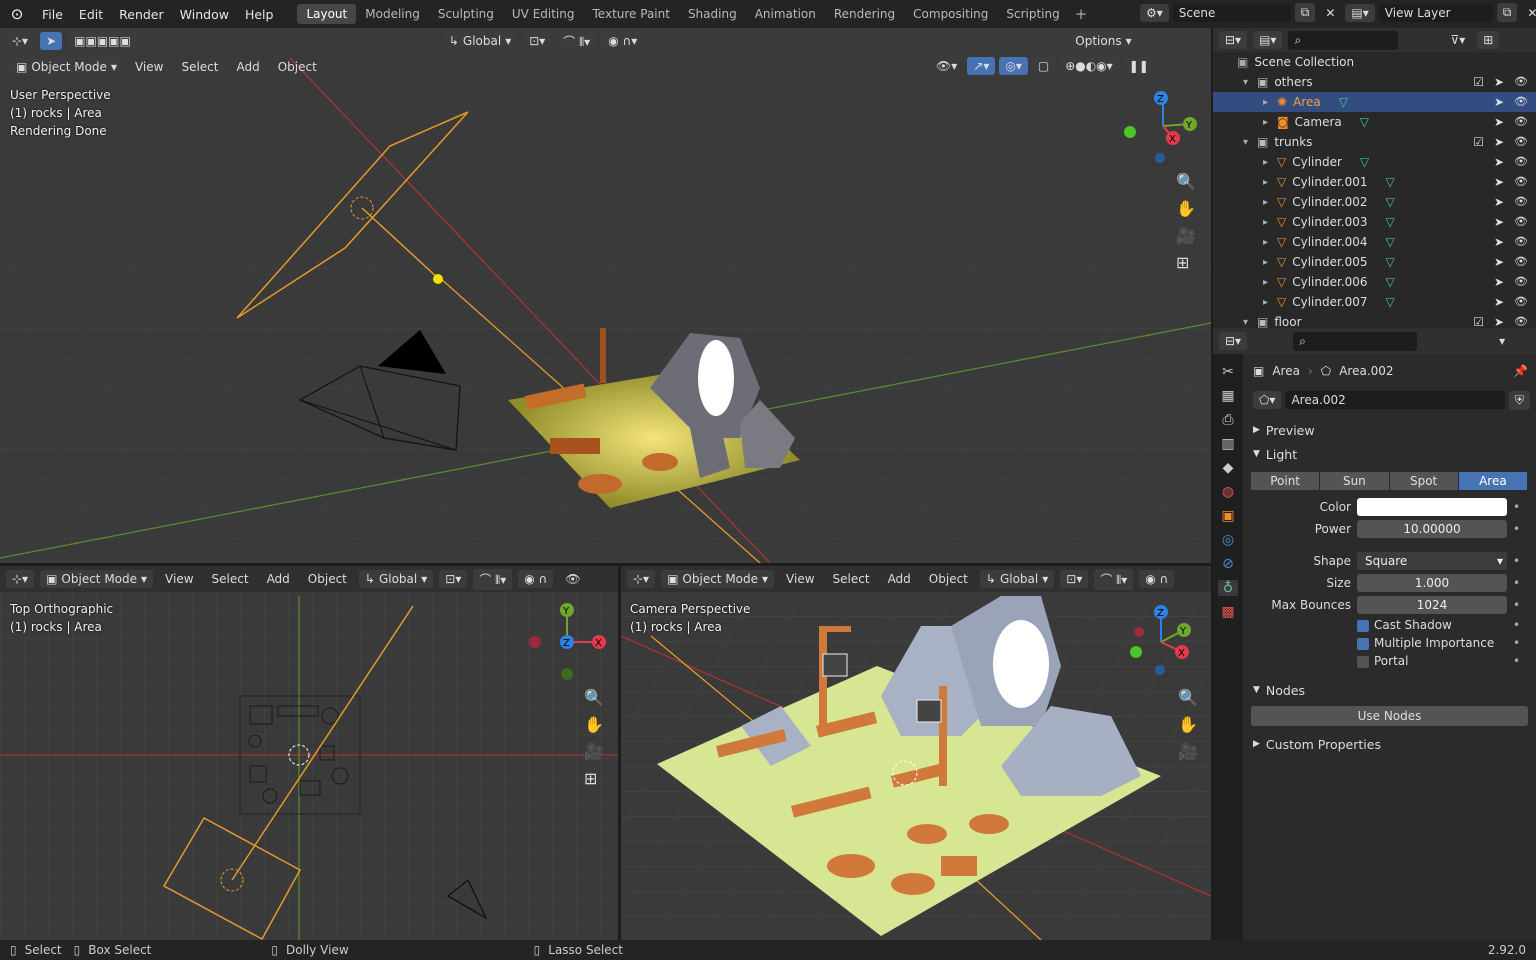 This screenshot has height=960, width=1536. What do you see at coordinates (179, 579) in the screenshot?
I see `menu-view-bl: View` at bounding box center [179, 579].